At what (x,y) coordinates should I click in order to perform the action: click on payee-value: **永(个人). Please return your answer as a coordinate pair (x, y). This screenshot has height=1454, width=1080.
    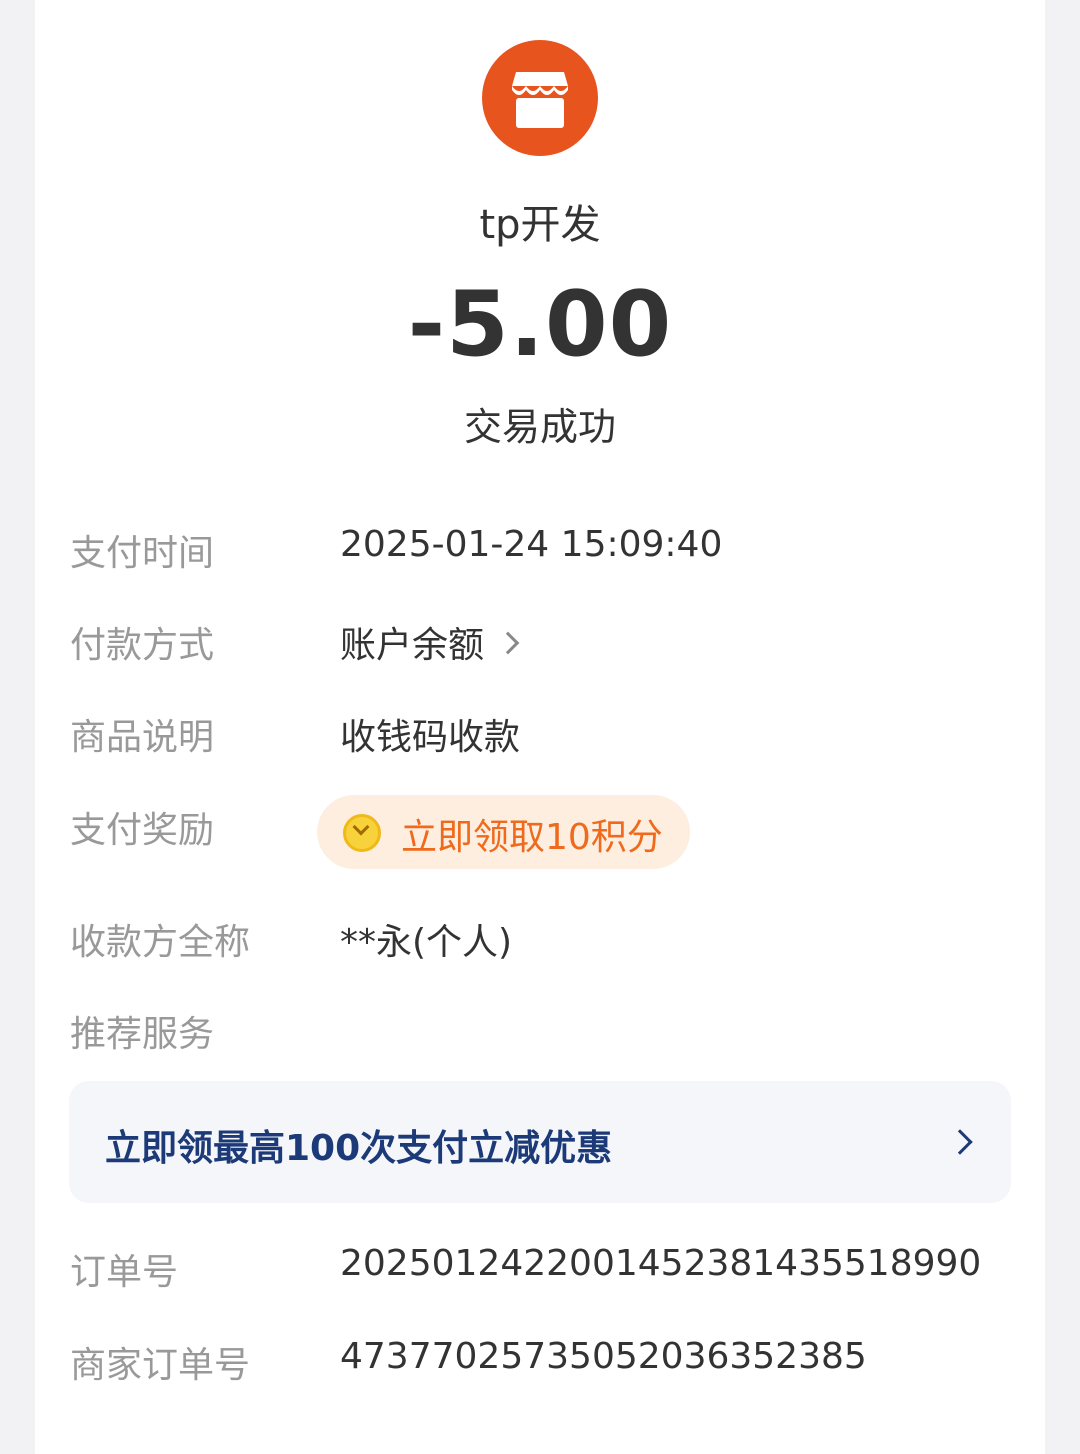
    Looking at the image, I should click on (426, 942).